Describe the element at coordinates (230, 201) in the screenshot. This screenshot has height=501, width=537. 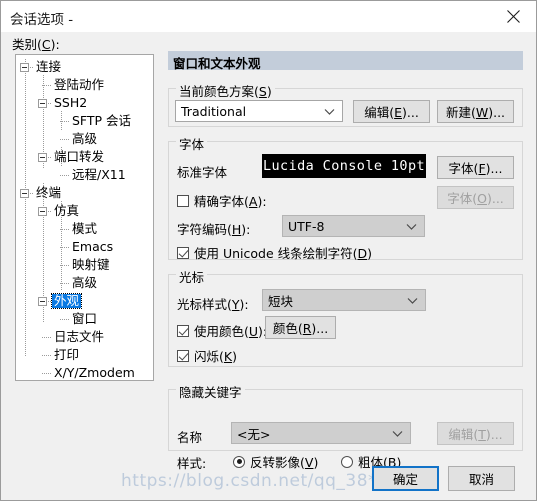
I see `exact-font-label: 精确字体(A):` at that location.